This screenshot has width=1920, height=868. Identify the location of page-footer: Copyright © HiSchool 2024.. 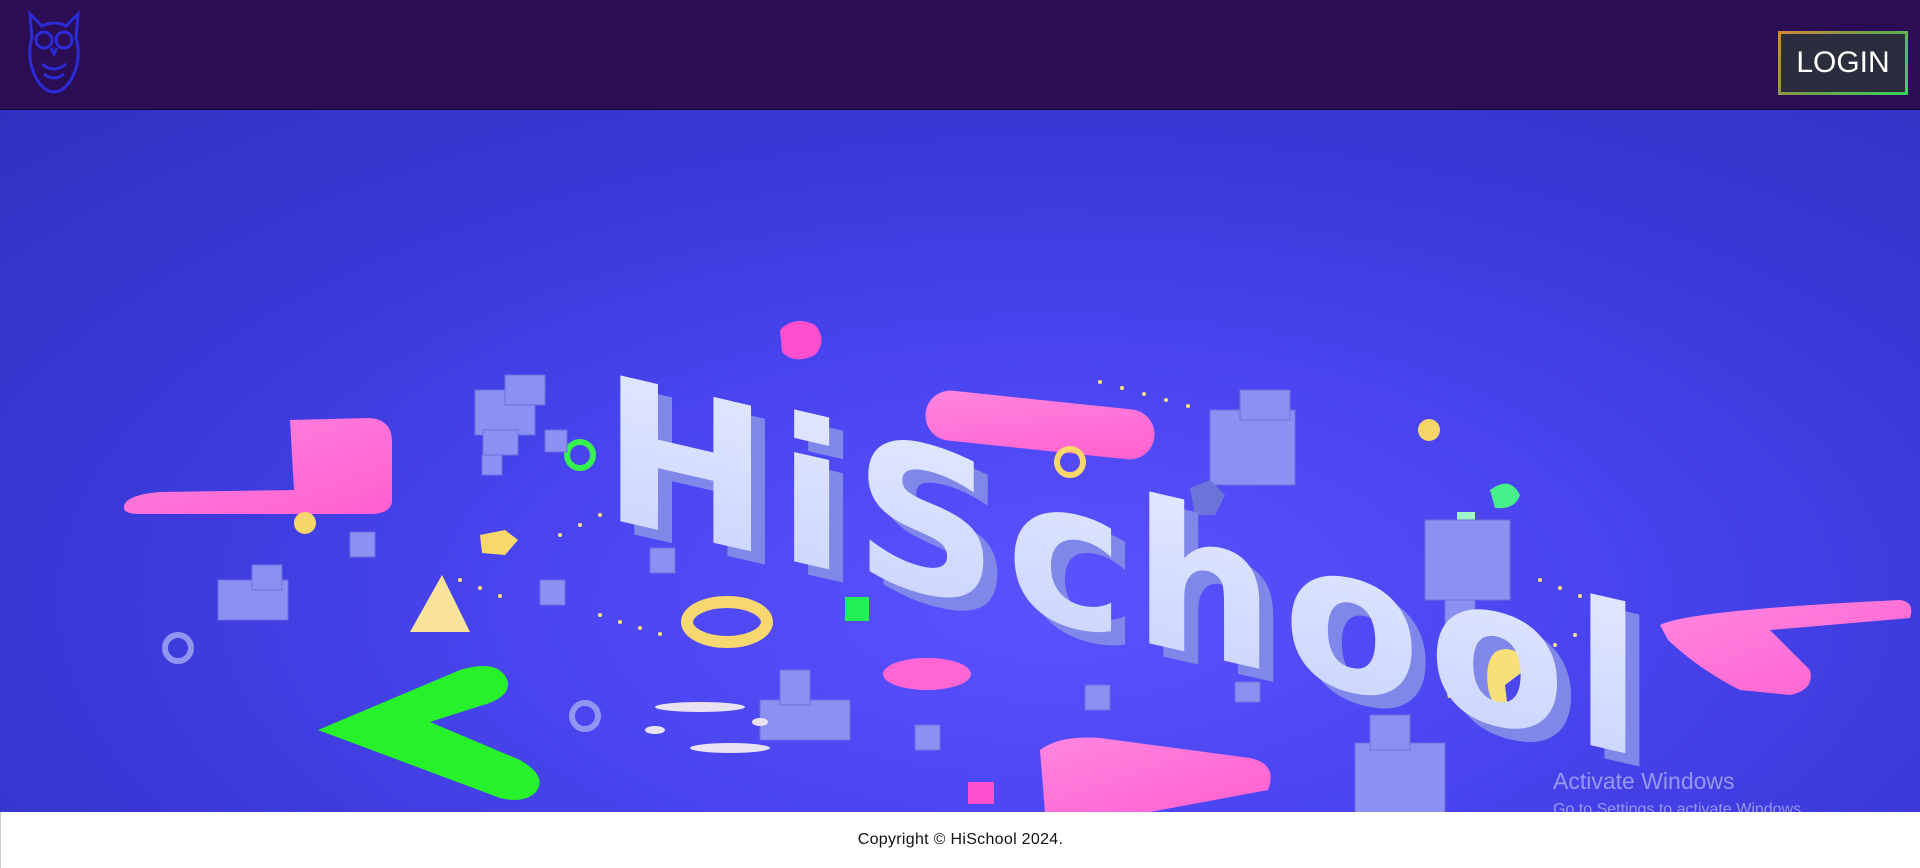
(960, 840).